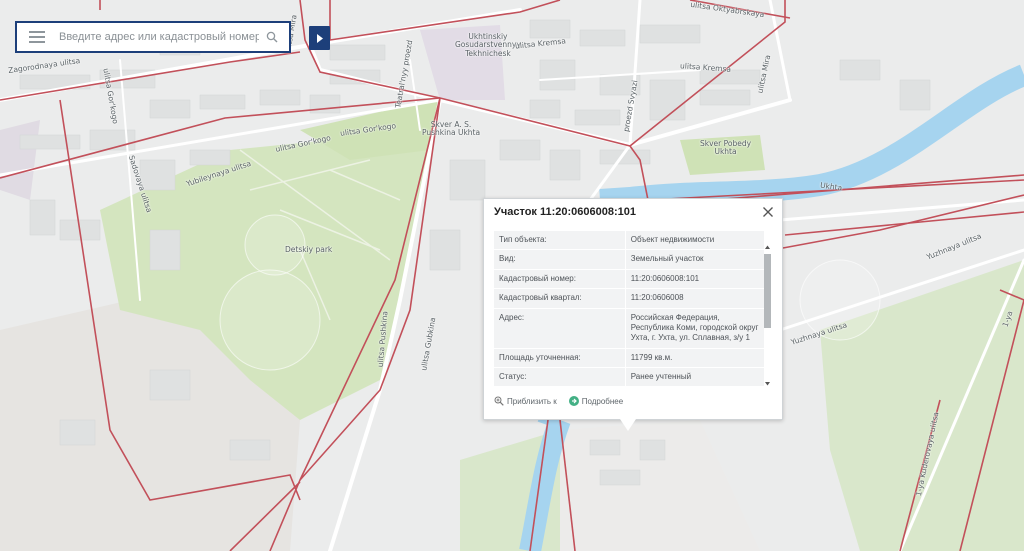  What do you see at coordinates (488, 45) in the screenshot?
I see `map-label-poi: Ukhtinskiy Gosudarstvennyy Tekhnichesk` at bounding box center [488, 45].